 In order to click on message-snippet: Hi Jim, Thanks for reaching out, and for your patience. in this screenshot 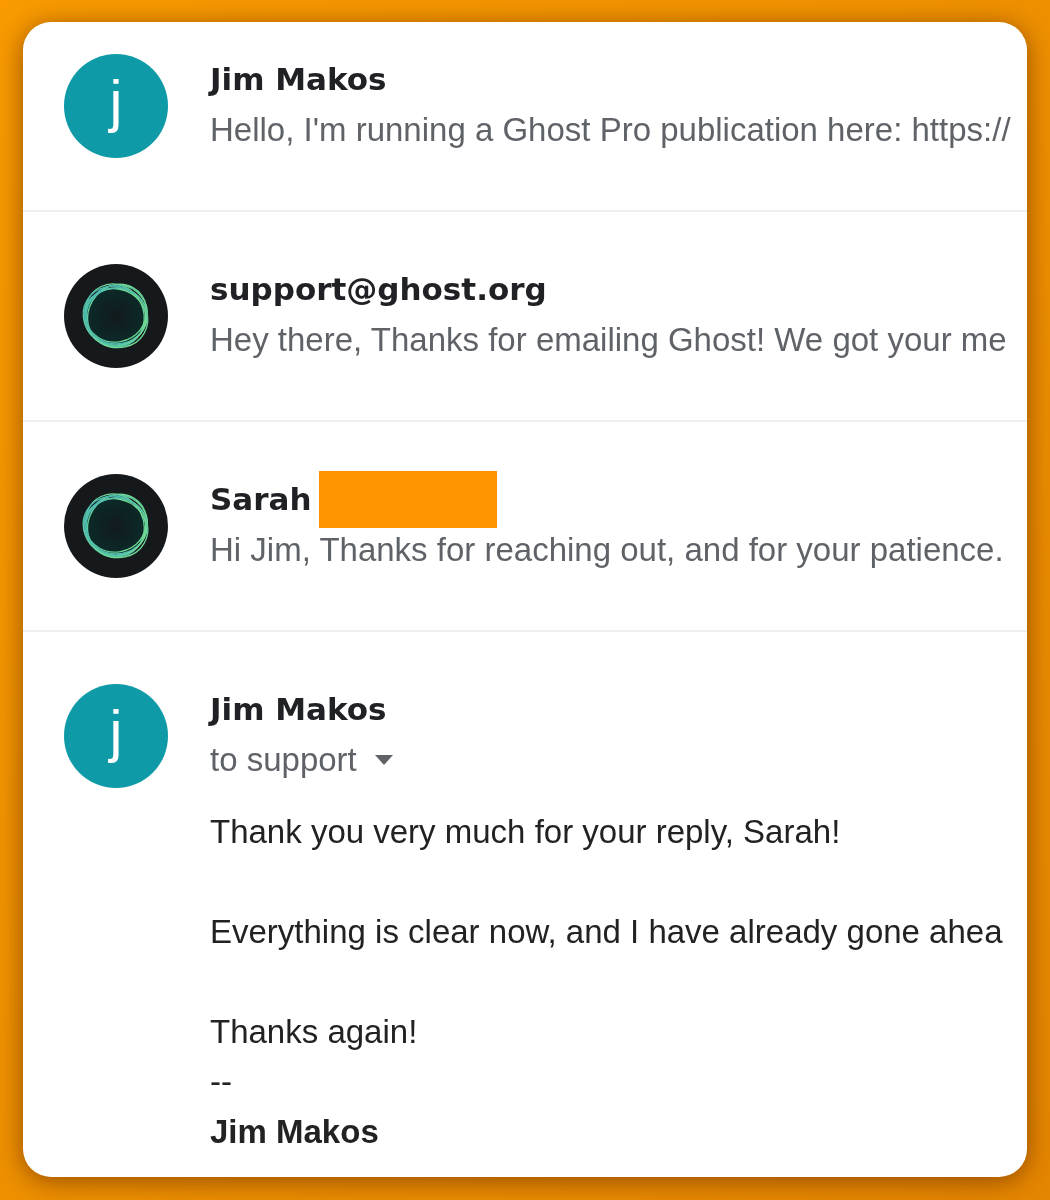, I will do `click(607, 550)`.